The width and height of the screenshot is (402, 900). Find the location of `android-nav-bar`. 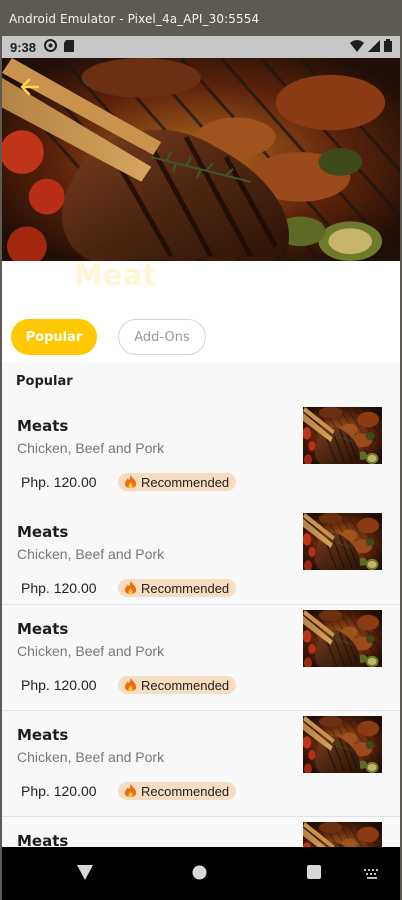

android-nav-bar is located at coordinates (201, 873).